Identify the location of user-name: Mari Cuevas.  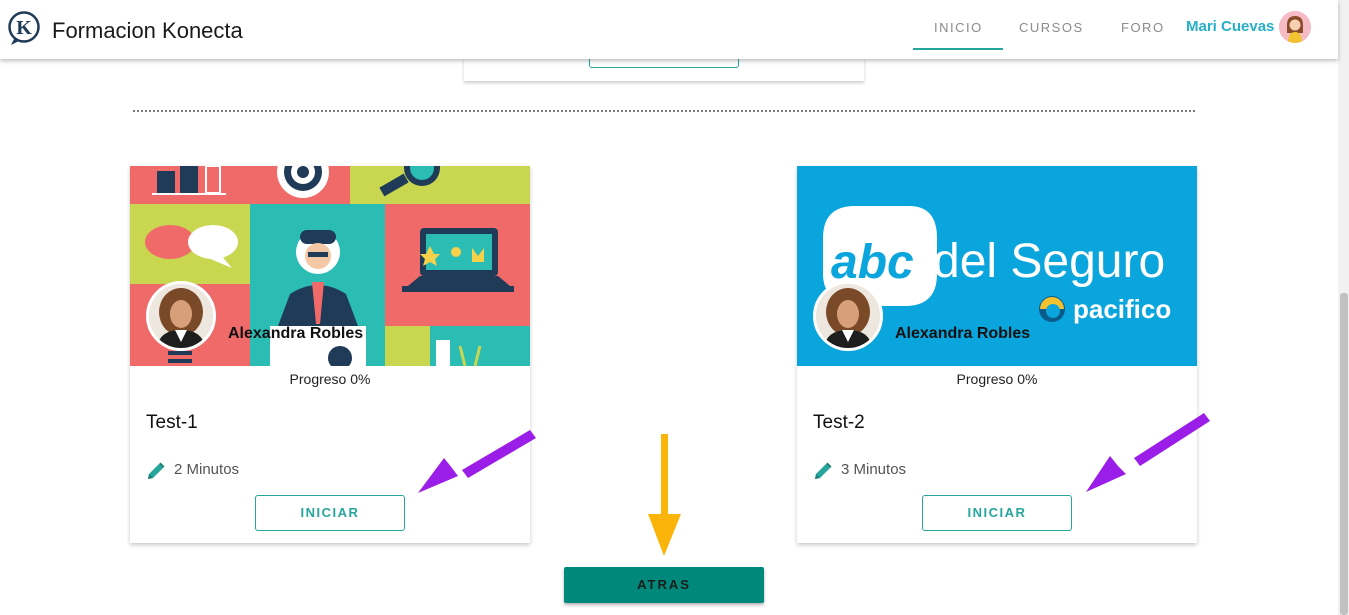
(1230, 26).